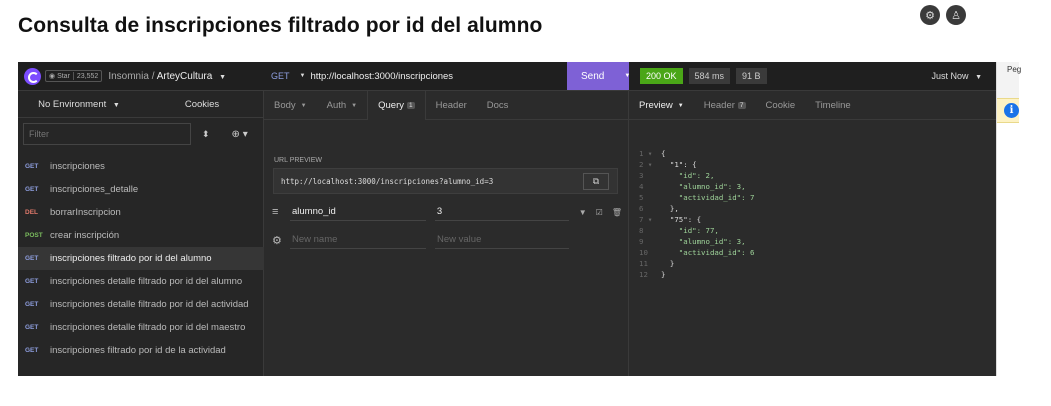  What do you see at coordinates (692, 186) in the screenshot?
I see `code-line: 4 "alumno_id": 3,` at bounding box center [692, 186].